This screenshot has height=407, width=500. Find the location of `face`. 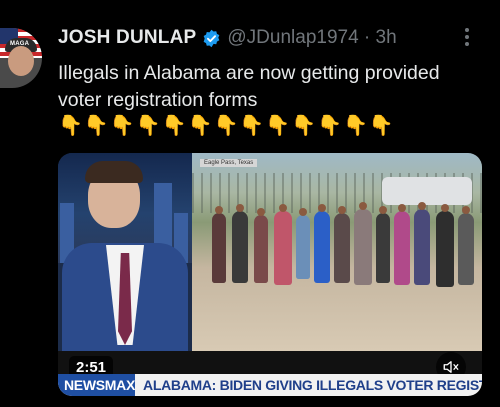

face is located at coordinates (21, 61).